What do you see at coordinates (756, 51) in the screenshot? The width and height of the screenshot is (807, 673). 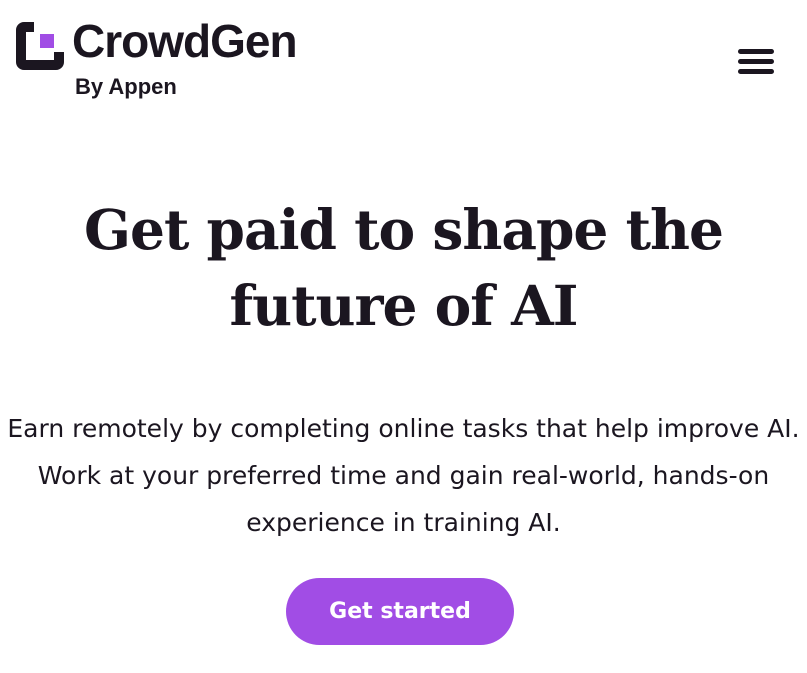 I see `menu-bar-top` at bounding box center [756, 51].